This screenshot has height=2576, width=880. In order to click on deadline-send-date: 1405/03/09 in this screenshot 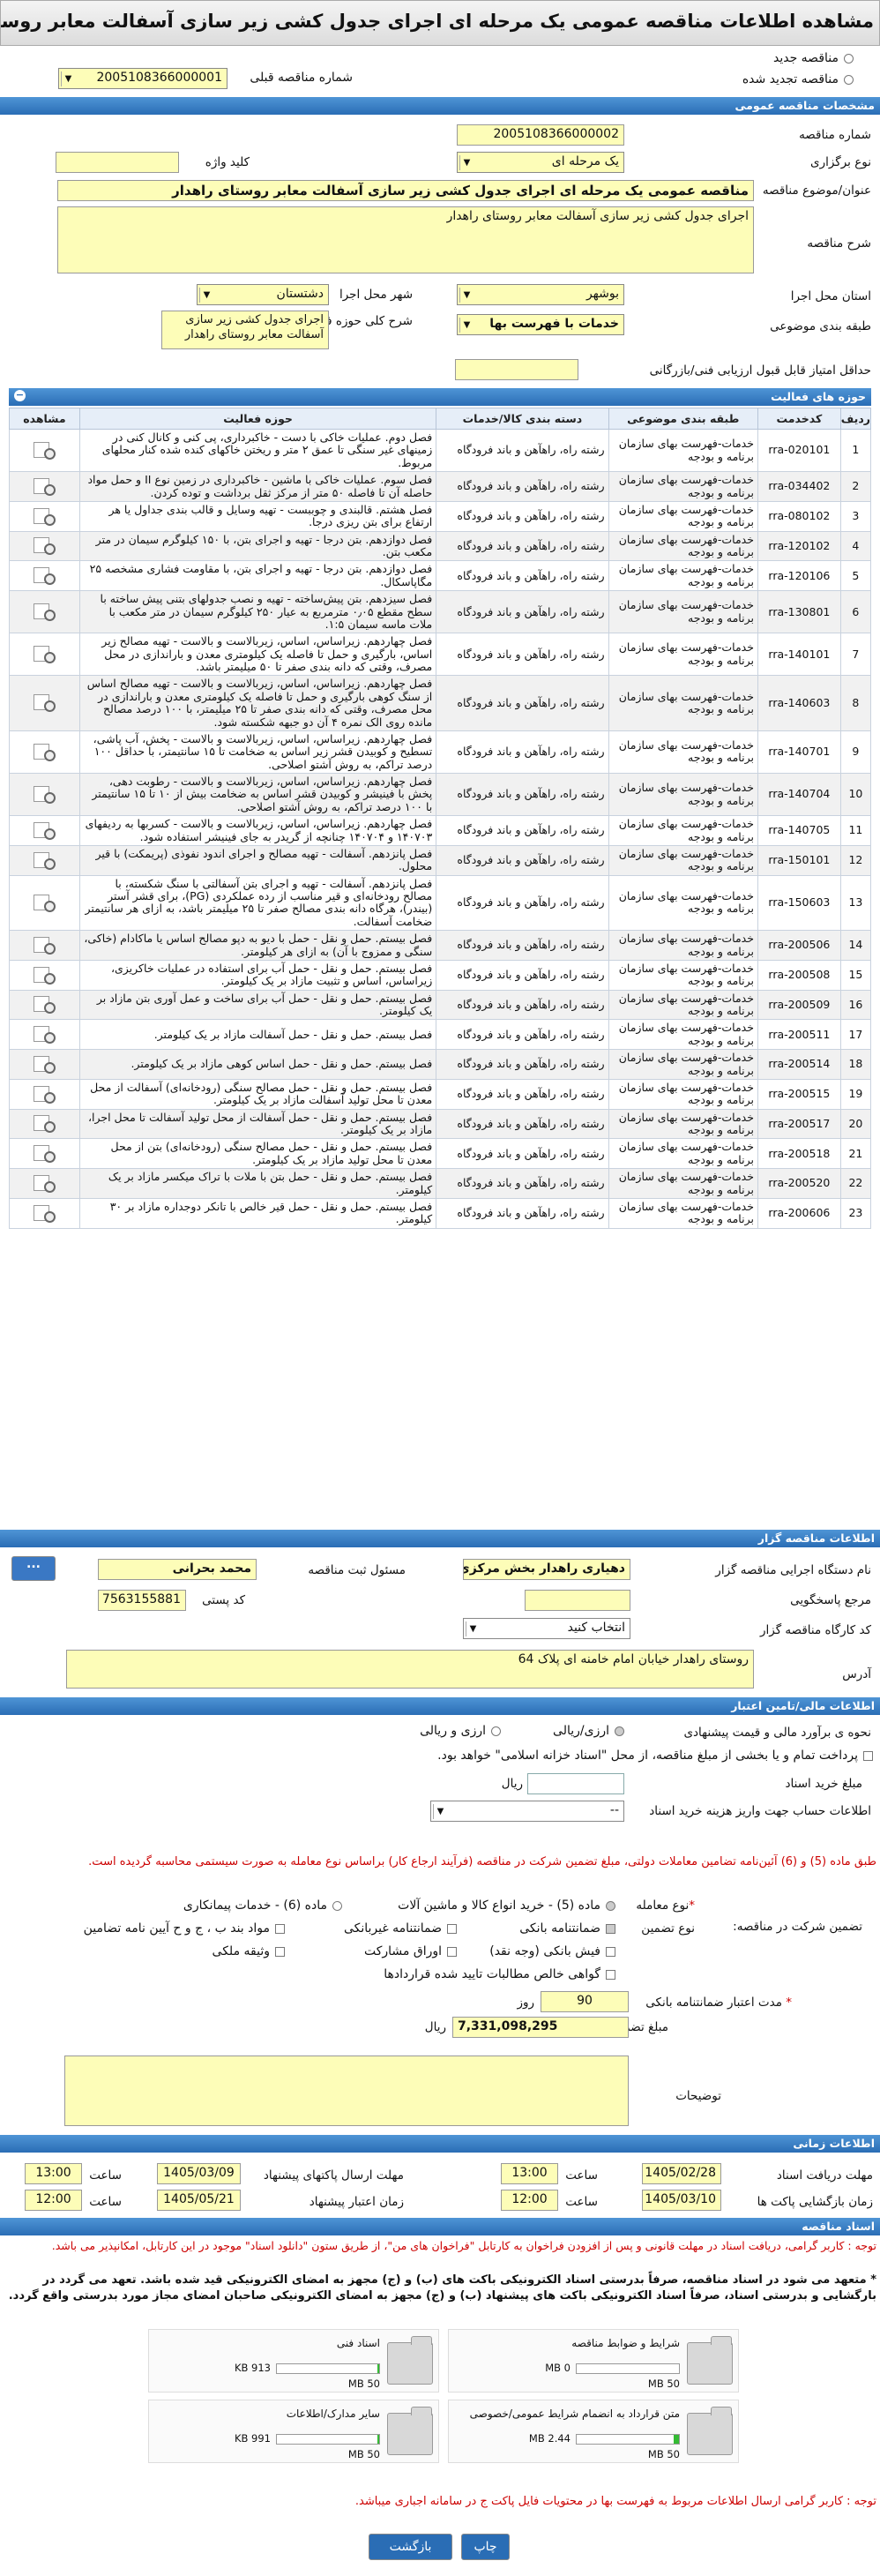, I will do `click(199, 2173)`.